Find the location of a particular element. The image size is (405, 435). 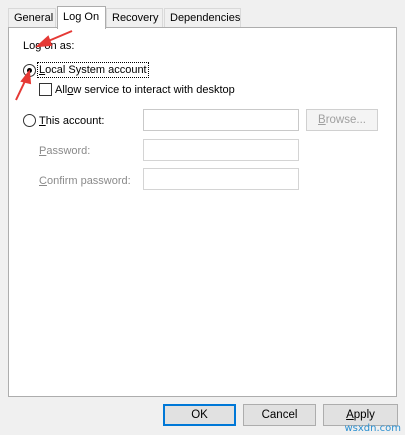

mnemonic: A is located at coordinates (350, 415).